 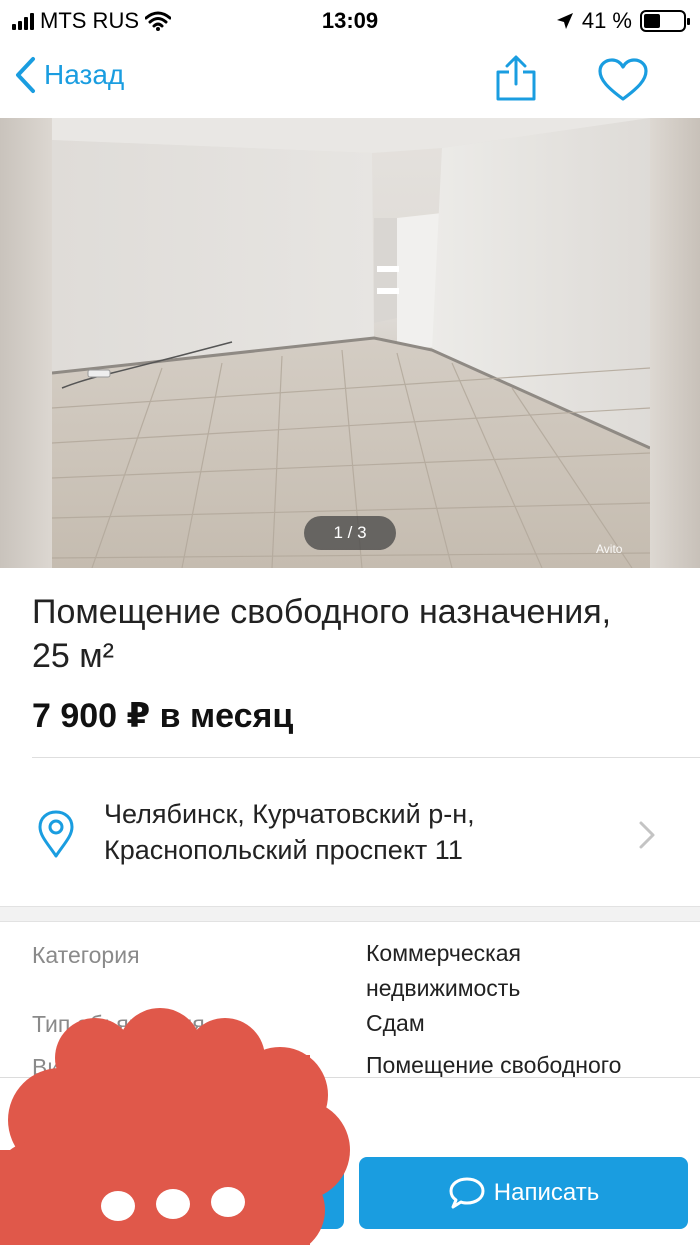 What do you see at coordinates (175, 1126) in the screenshot?
I see `redaction-scribble` at bounding box center [175, 1126].